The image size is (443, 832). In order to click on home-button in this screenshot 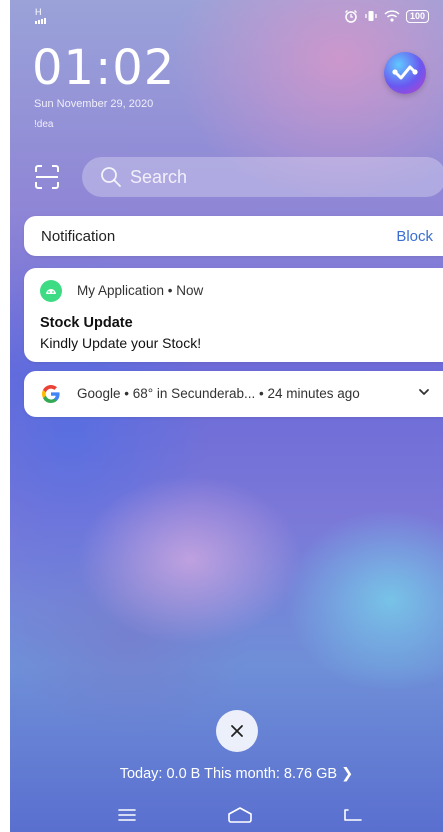, I will do `click(240, 815)`.